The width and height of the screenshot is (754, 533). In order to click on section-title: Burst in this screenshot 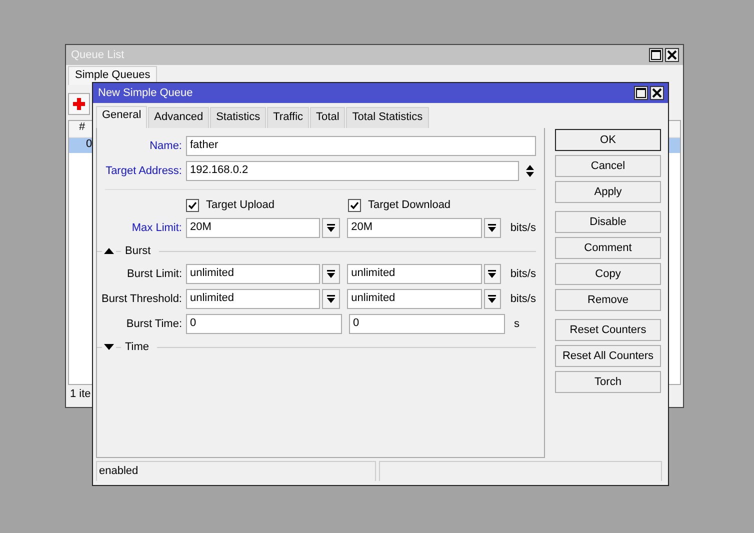, I will do `click(137, 251)`.